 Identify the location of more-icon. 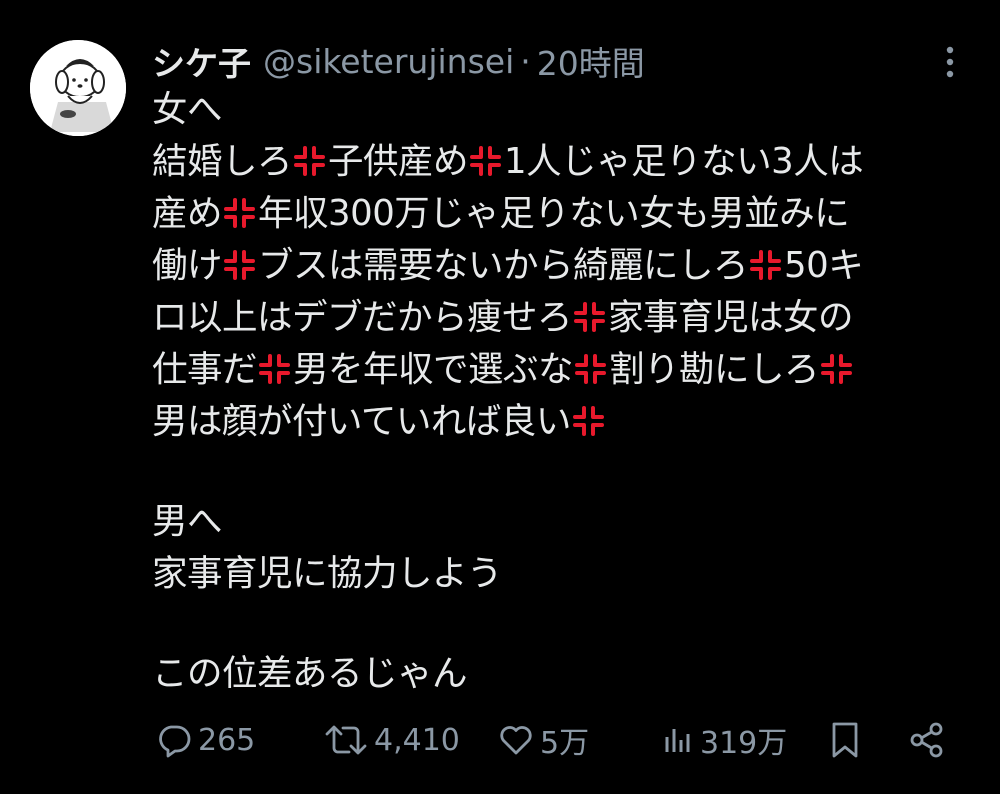
(950, 62).